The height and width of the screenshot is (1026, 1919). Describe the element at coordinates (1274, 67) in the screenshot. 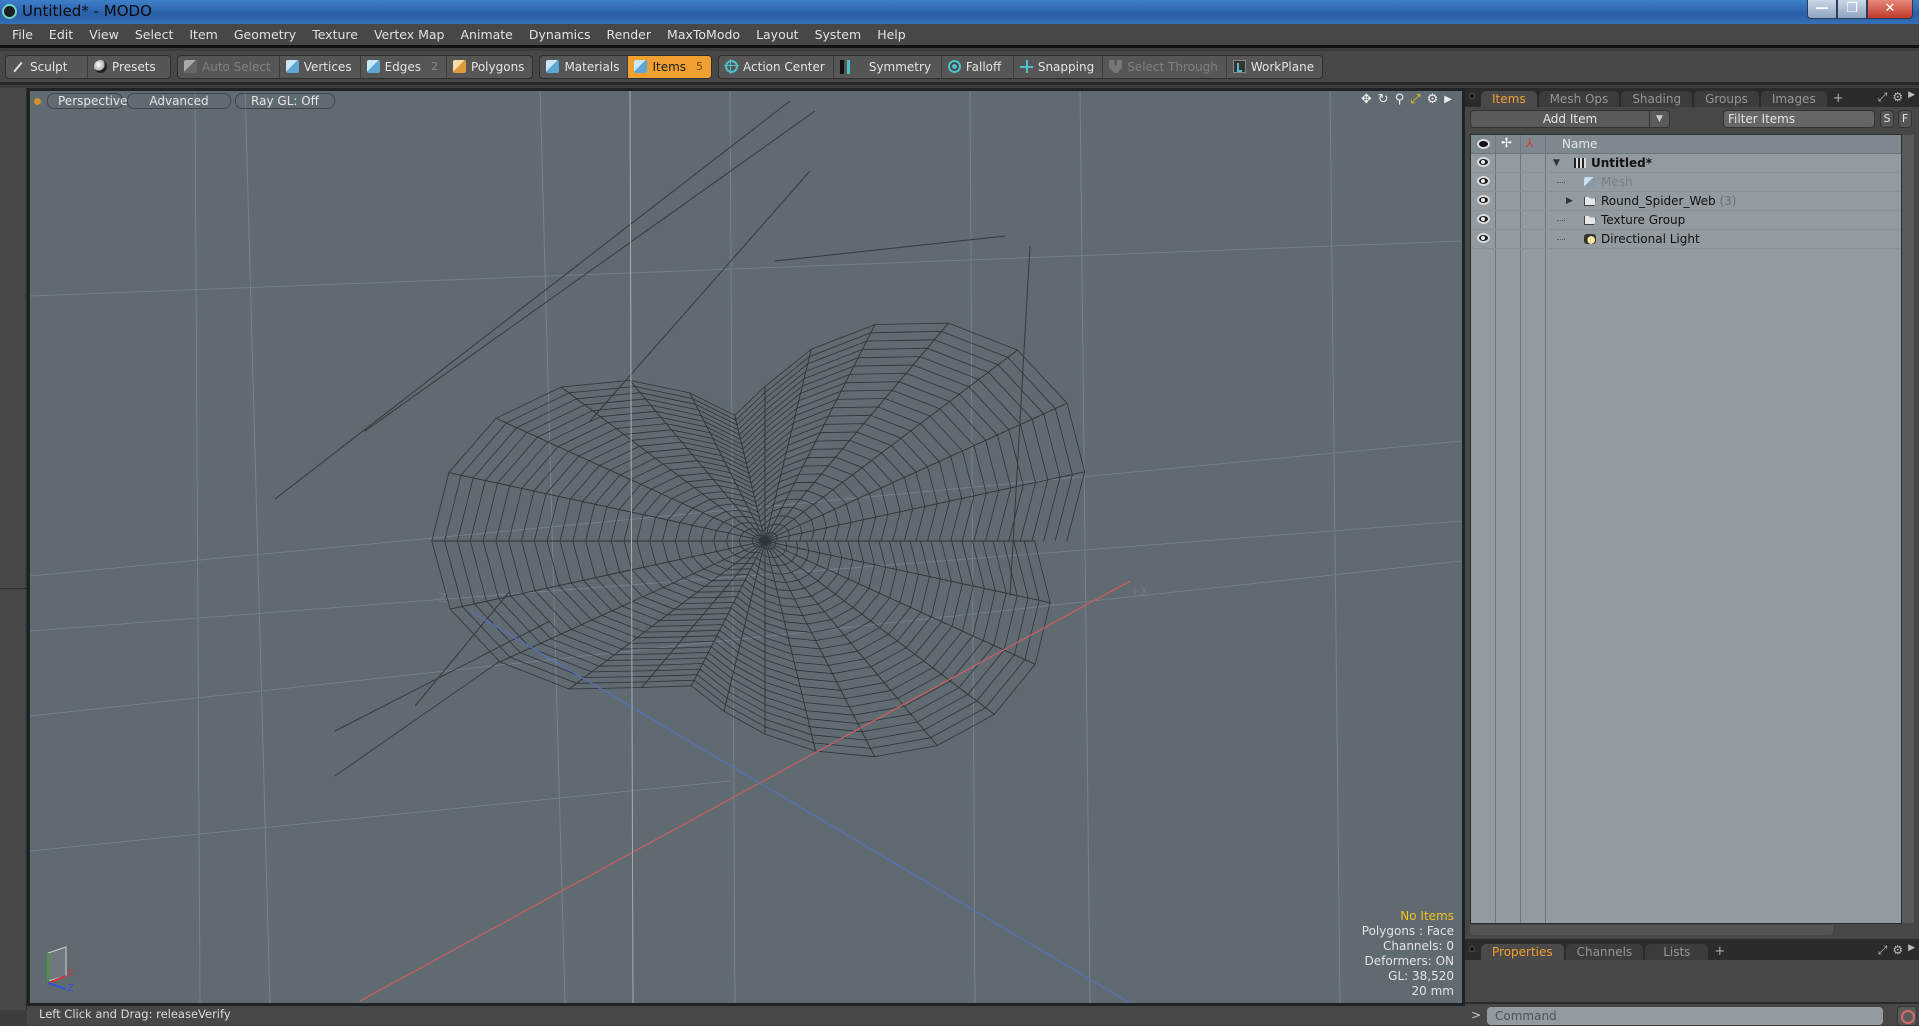

I see `workplane-button: WorkPlane` at that location.